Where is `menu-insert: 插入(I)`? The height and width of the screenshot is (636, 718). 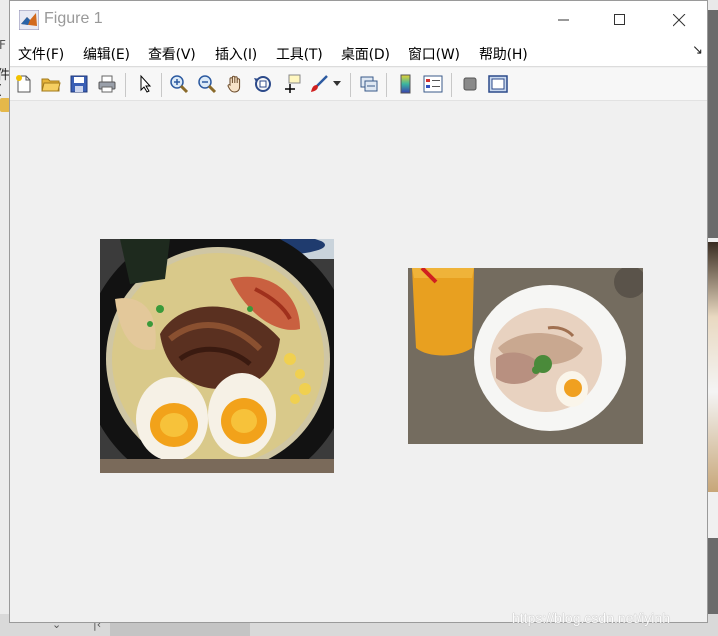
menu-insert: 插入(I) is located at coordinates (236, 54).